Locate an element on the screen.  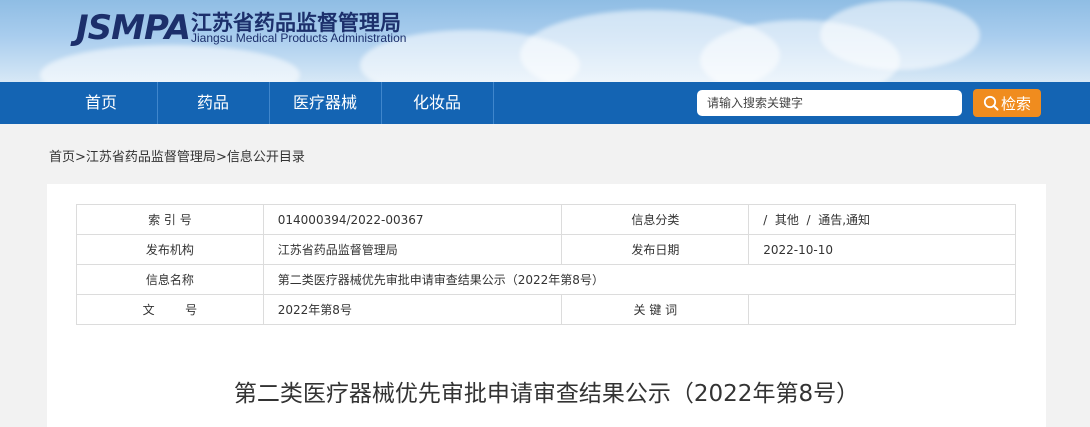
site-logo: JSMPA is located at coordinates (133, 28).